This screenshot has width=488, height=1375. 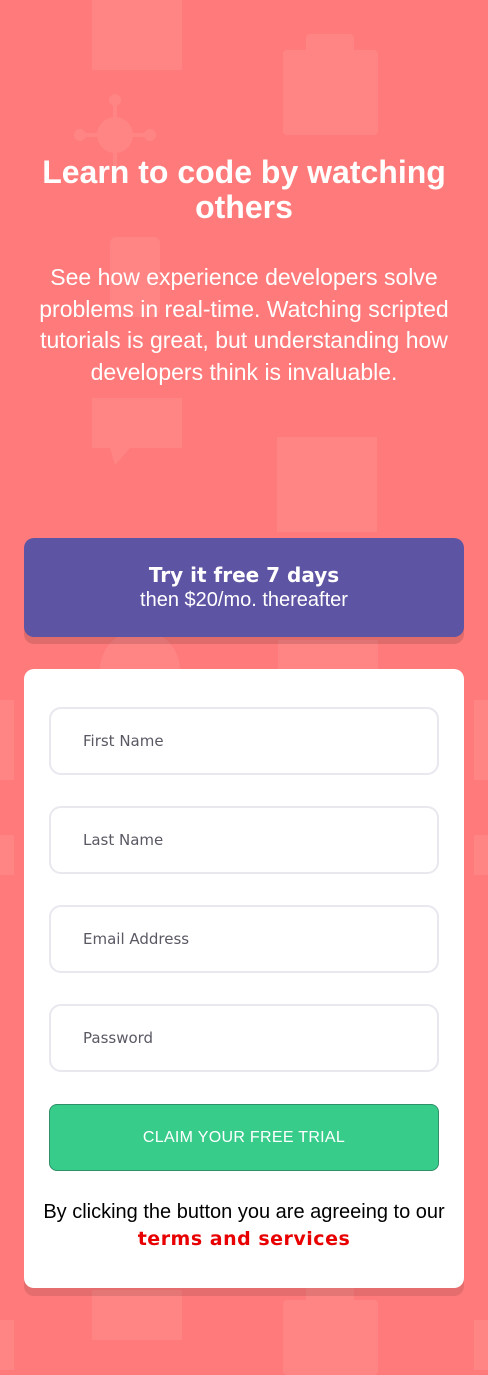 I want to click on last-name-input, so click(x=244, y=840).